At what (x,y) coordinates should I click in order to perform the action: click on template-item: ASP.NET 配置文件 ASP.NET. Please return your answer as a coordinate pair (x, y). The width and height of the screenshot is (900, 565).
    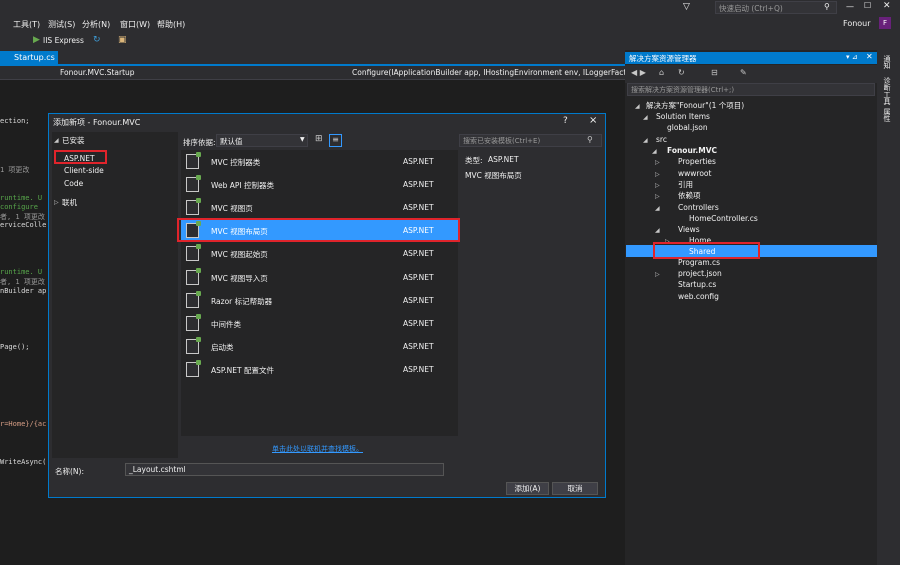
    Looking at the image, I should click on (319, 370).